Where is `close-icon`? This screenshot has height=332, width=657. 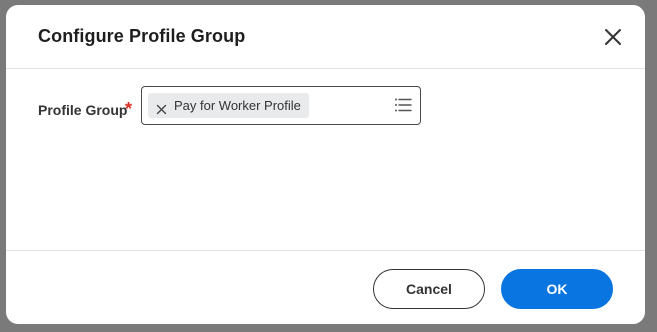
close-icon is located at coordinates (613, 37).